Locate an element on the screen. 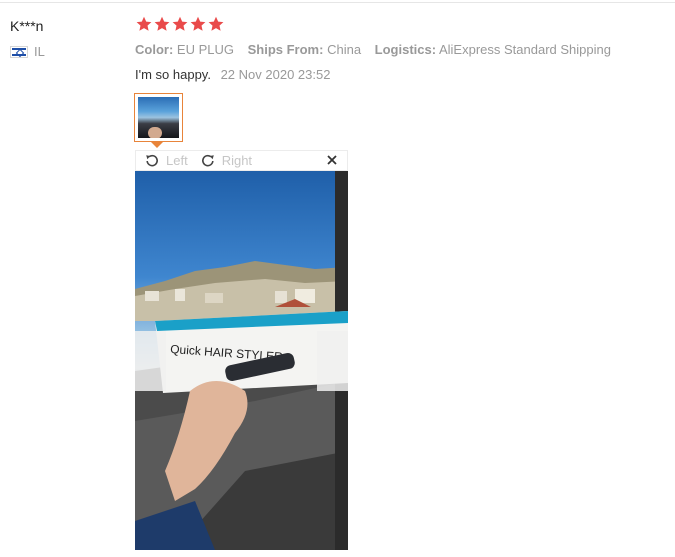 Image resolution: width=675 pixels, height=557 pixels. viewer-toolbar: Left Right is located at coordinates (241, 160).